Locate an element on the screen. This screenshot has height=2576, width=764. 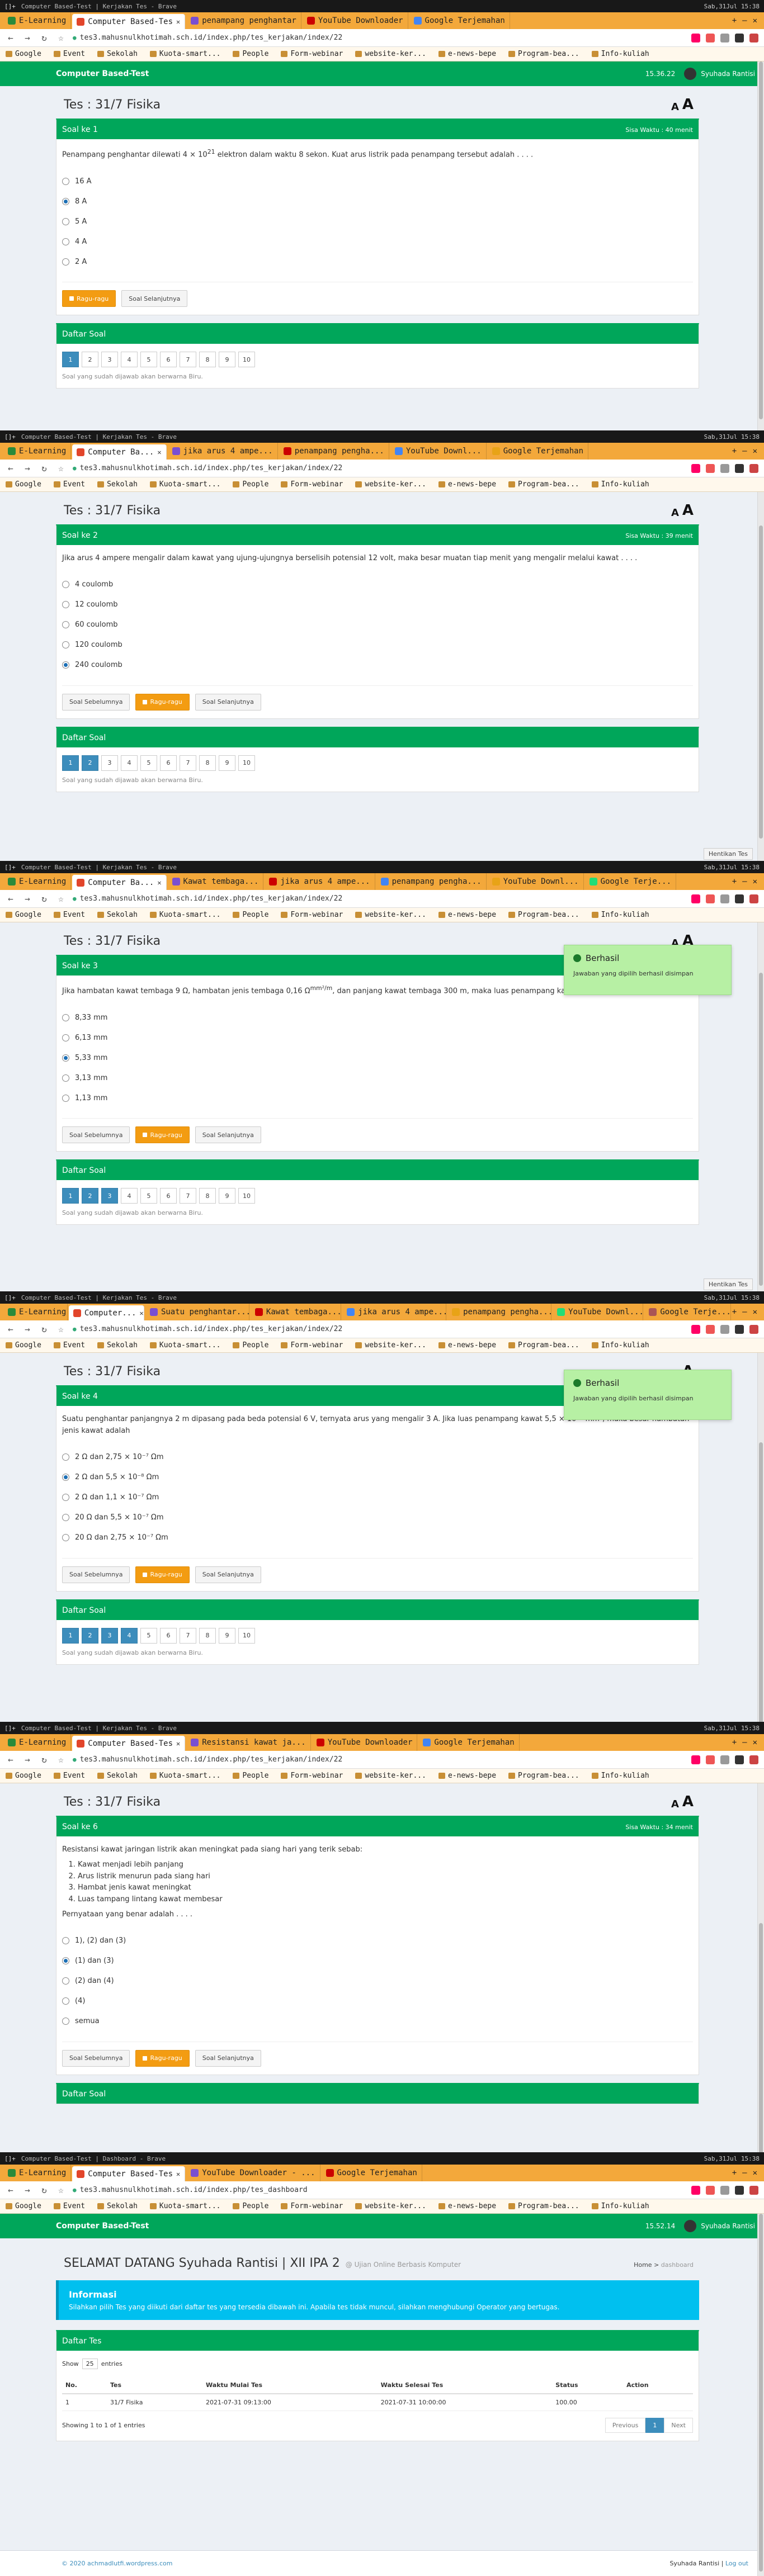
next-question-button: Soal Selanjutnya is located at coordinates (228, 1574).